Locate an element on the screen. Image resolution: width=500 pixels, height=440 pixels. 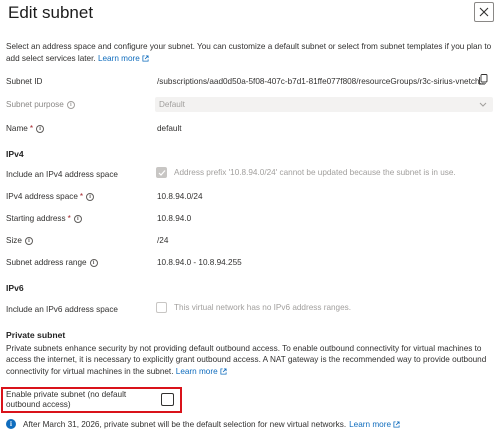
notice-learn-more-link: Learn more is located at coordinates (370, 424).